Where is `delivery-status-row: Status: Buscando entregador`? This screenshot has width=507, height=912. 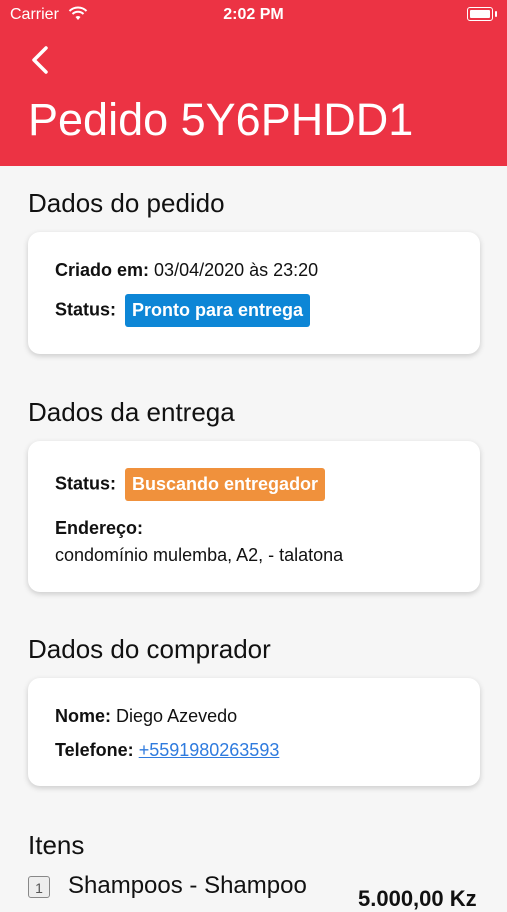
delivery-status-row: Status: Buscando entregador is located at coordinates (190, 484).